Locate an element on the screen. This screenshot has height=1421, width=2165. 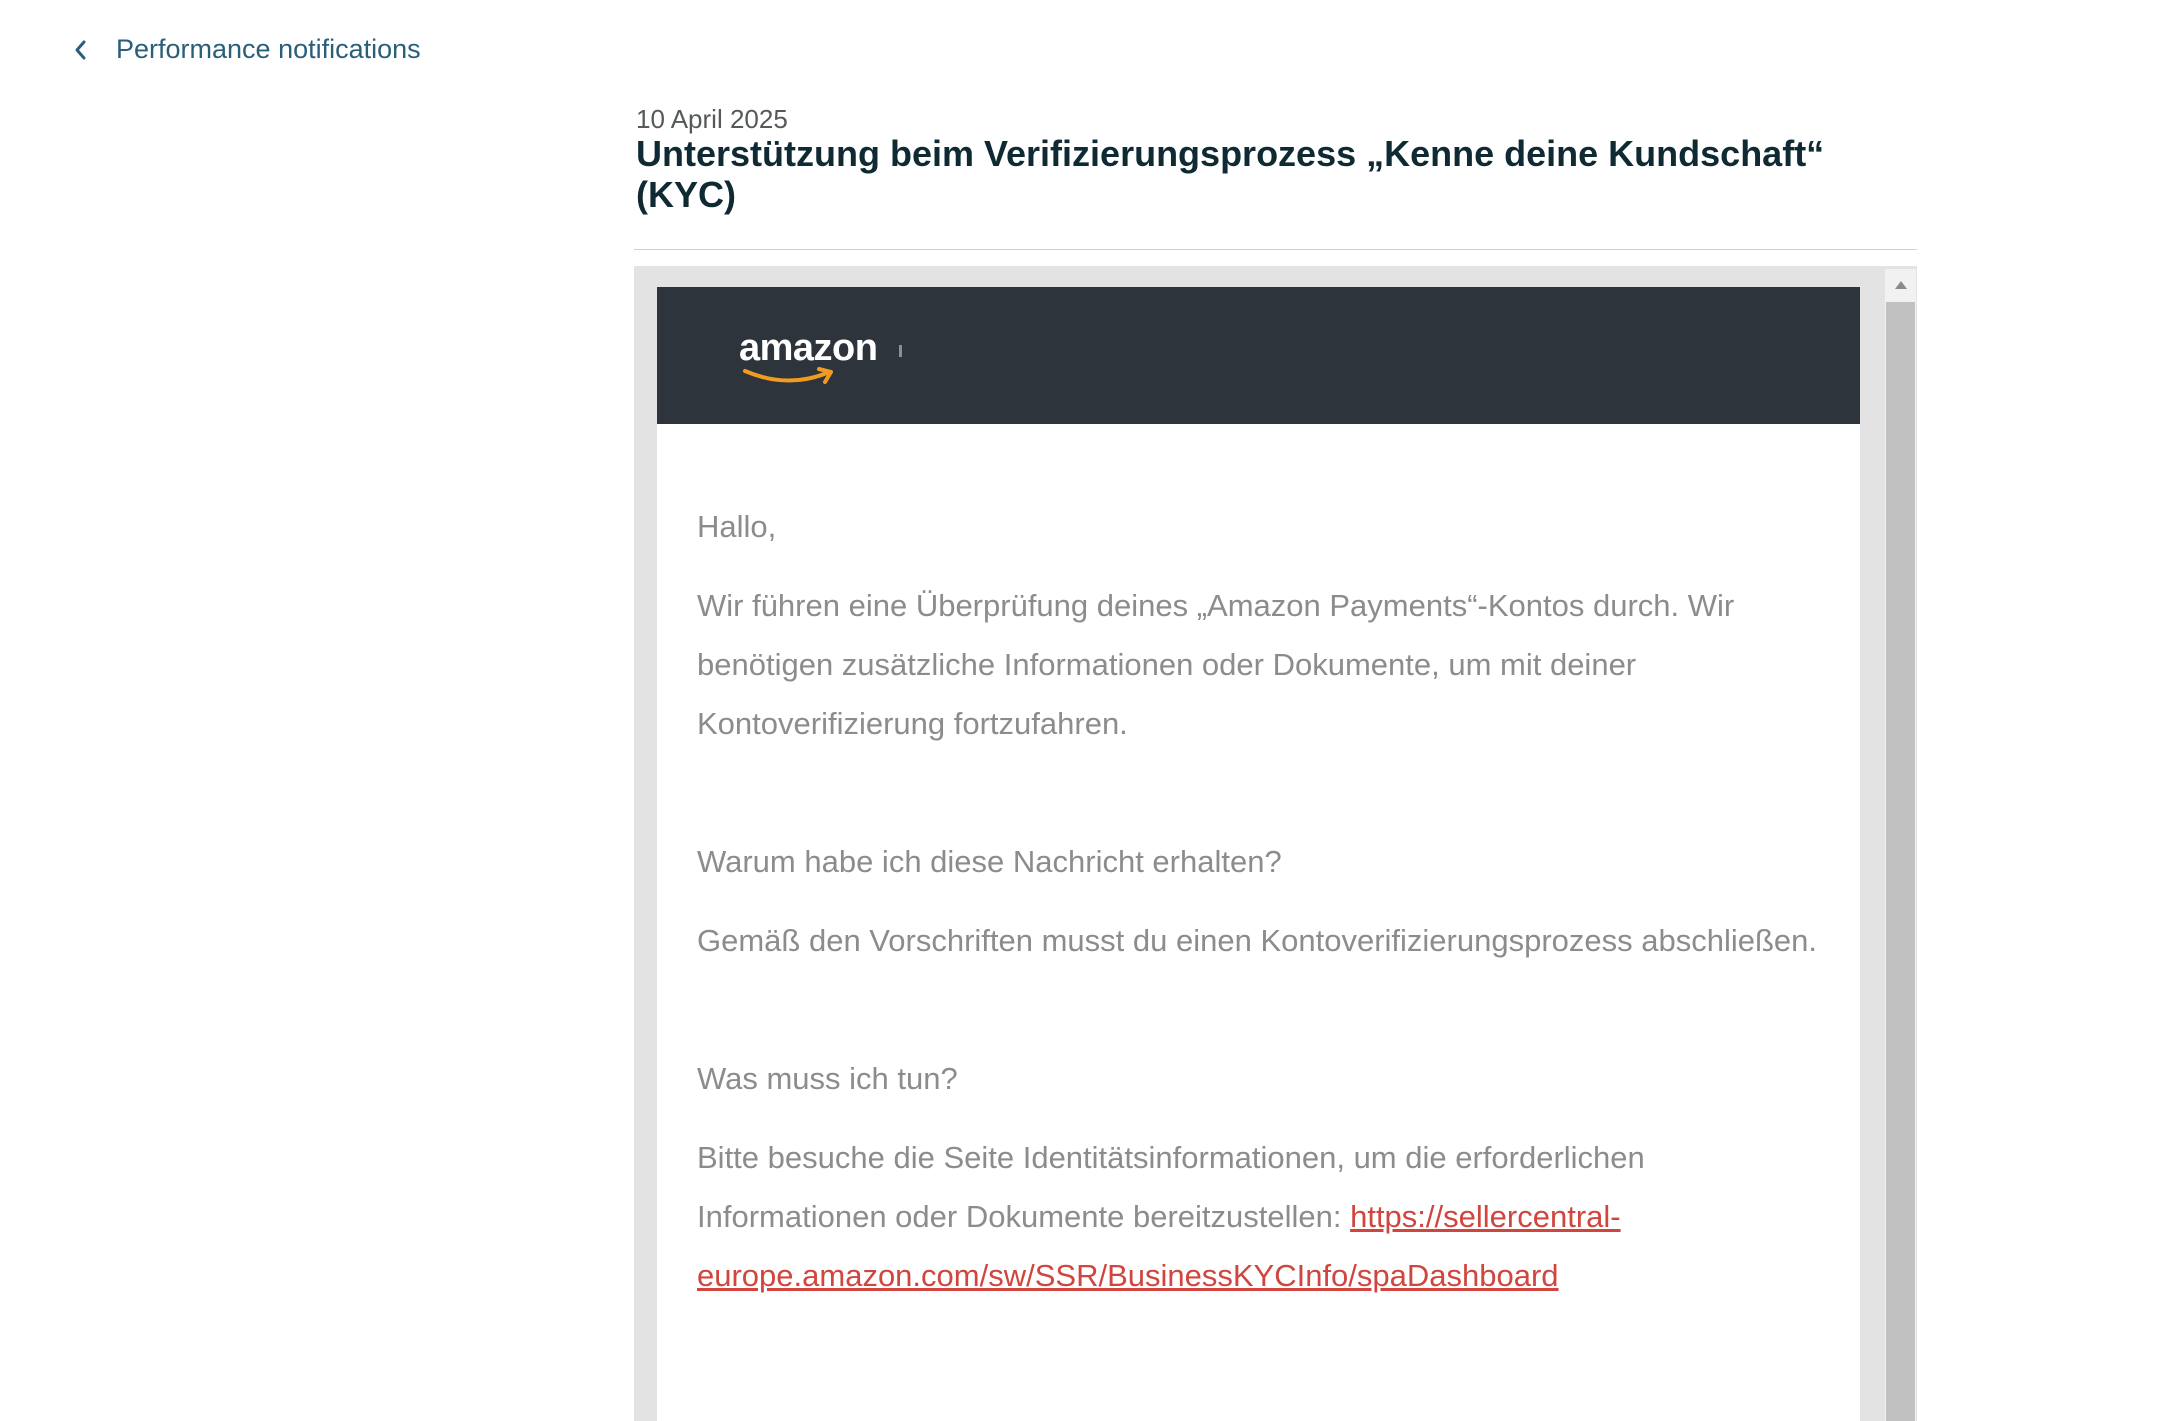
back-to-performance-notifications-link: Performance notifications is located at coordinates (244, 49).